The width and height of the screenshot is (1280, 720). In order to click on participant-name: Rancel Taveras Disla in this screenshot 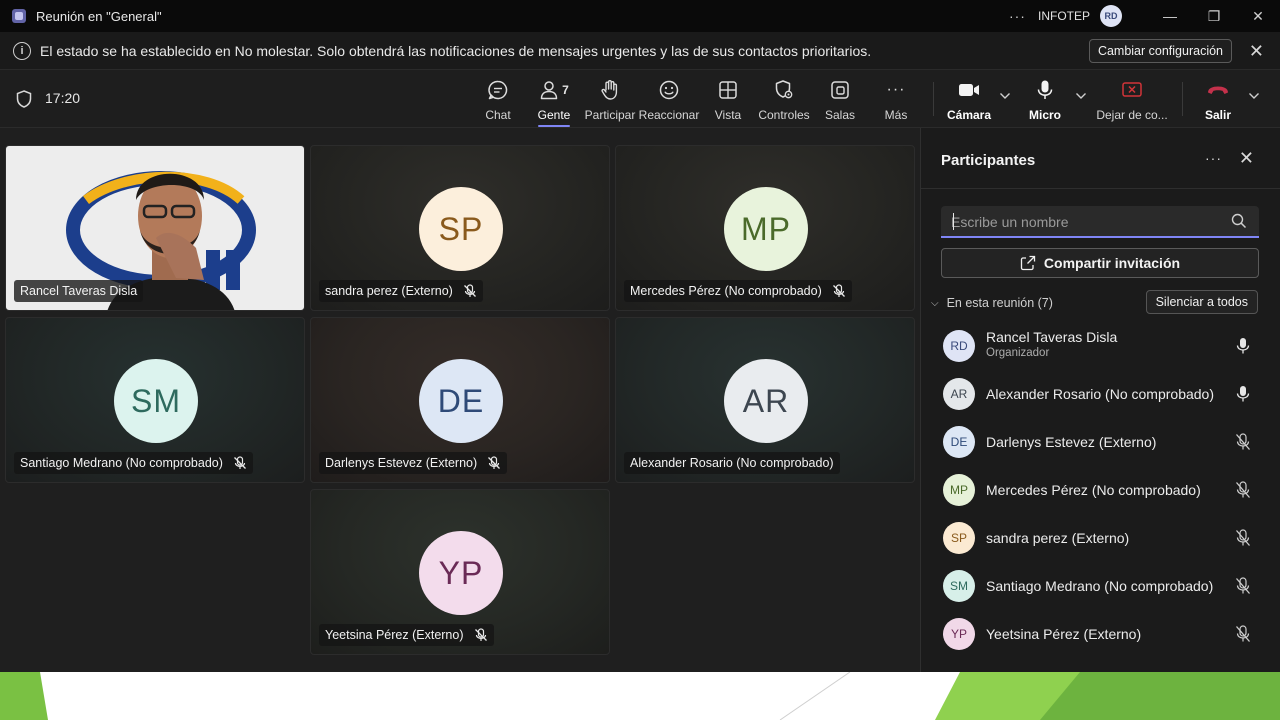, I will do `click(1052, 337)`.